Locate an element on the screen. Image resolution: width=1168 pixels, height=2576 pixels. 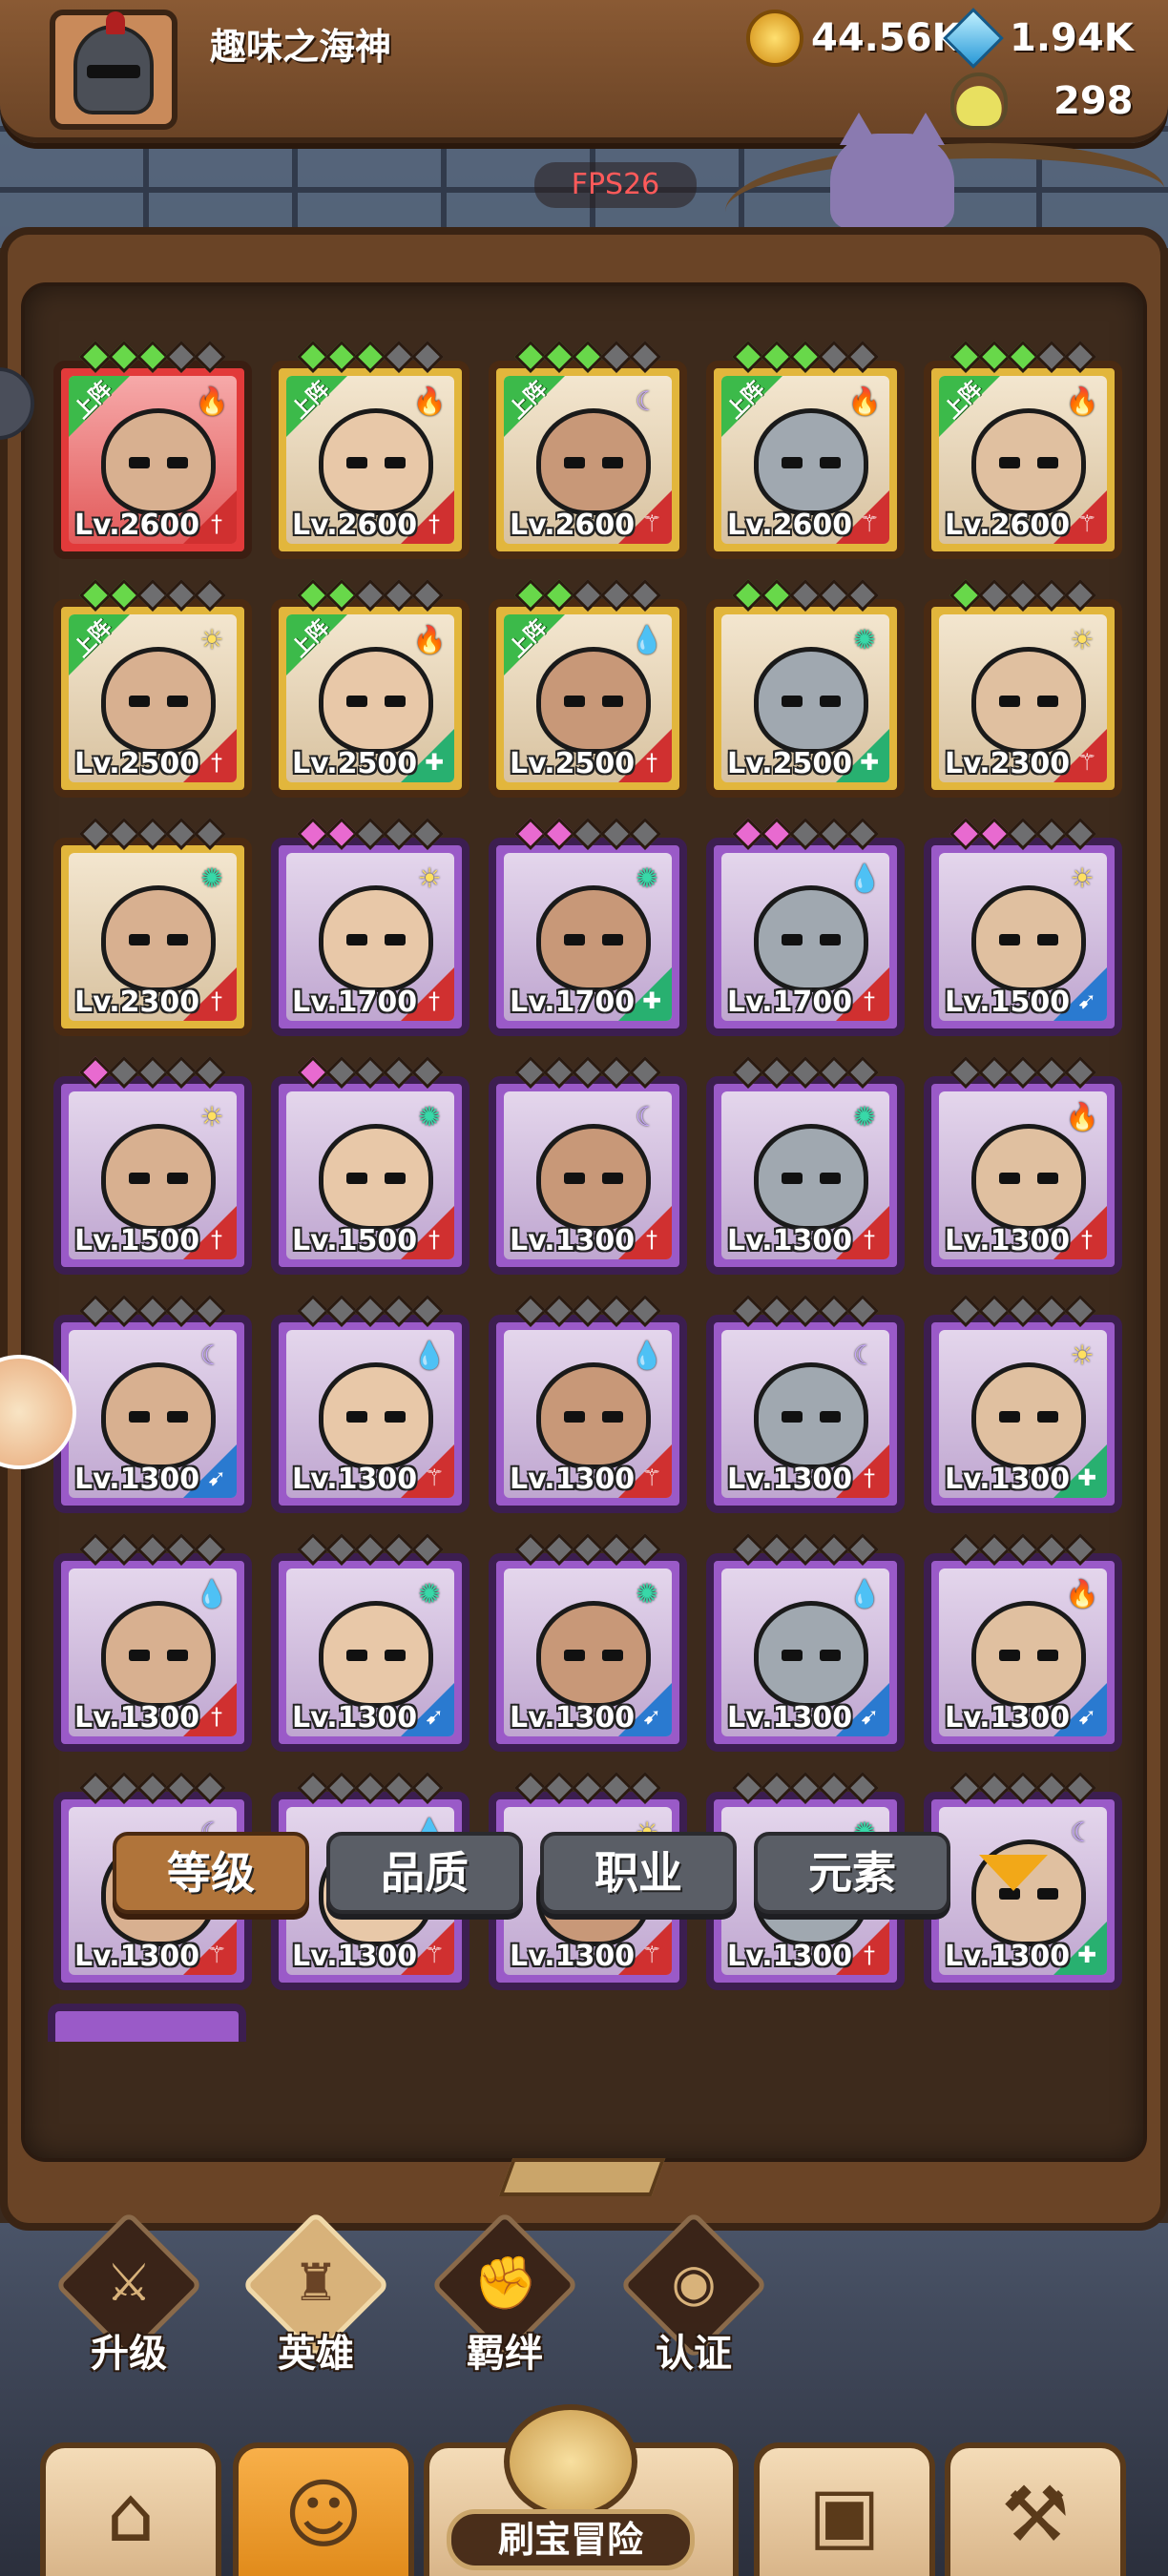
hero-card-partial is located at coordinates (147, 2023).